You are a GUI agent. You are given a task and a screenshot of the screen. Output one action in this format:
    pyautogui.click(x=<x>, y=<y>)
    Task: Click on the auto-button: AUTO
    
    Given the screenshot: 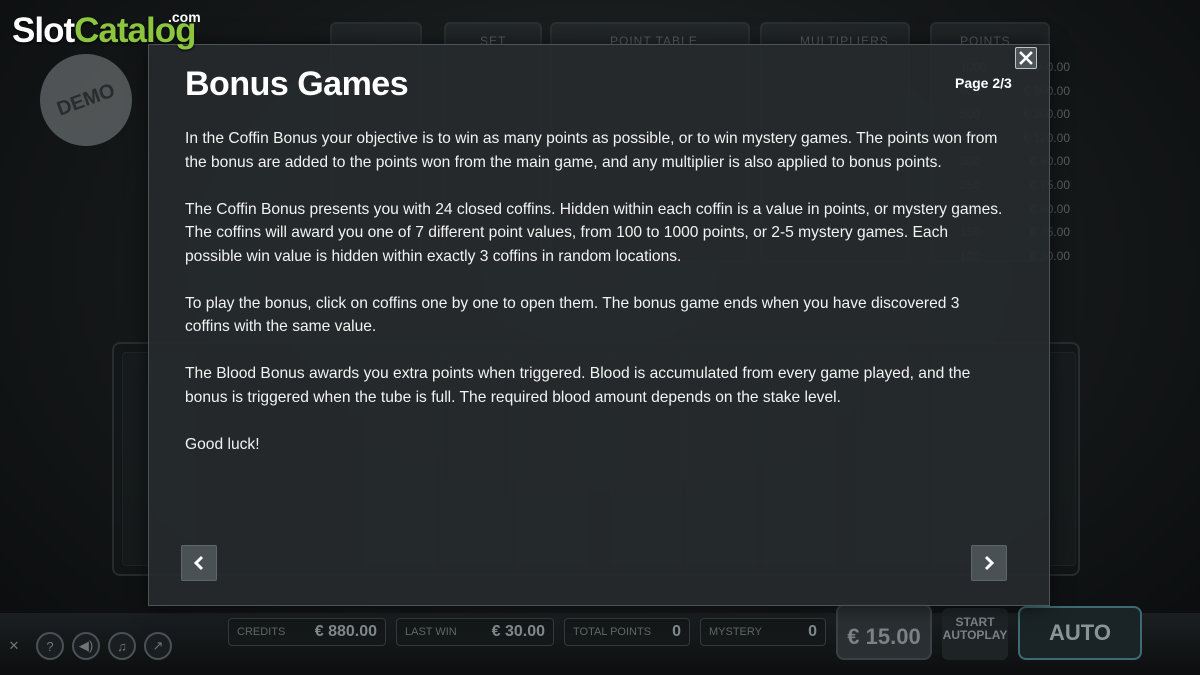 What is the action you would take?
    pyautogui.click(x=1080, y=633)
    